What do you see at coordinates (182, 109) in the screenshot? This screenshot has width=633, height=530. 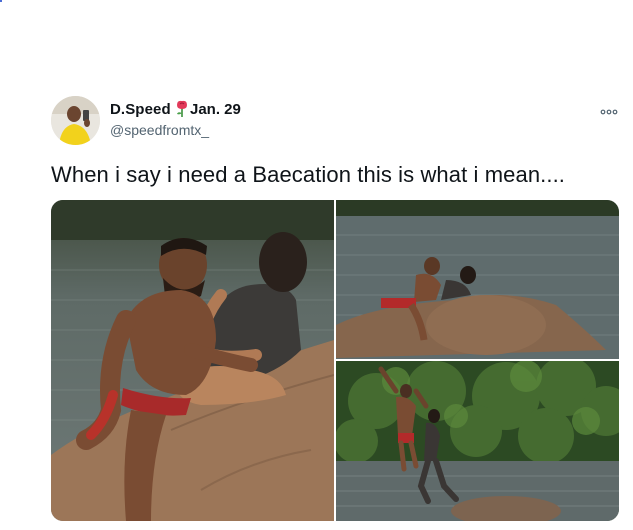 I see `rose-emoji-icon` at bounding box center [182, 109].